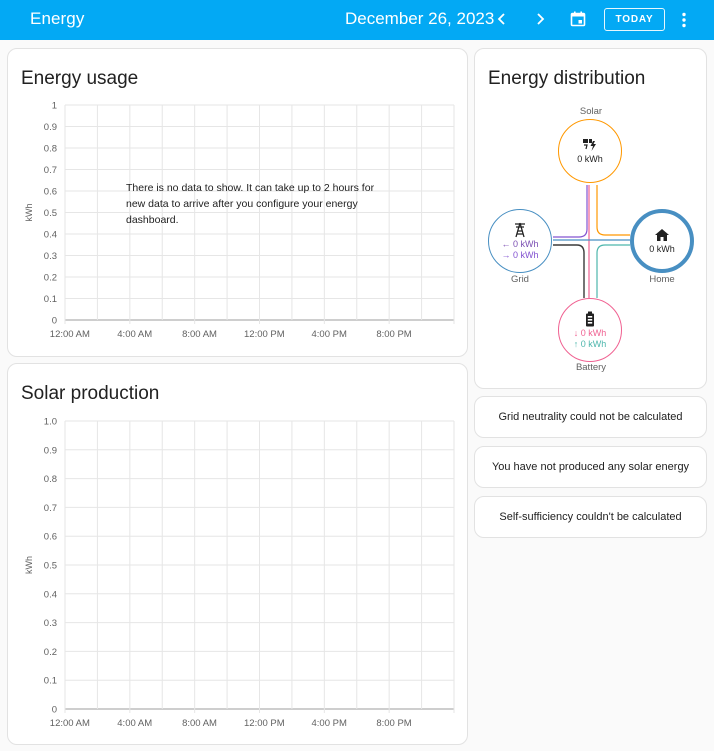 Image resolution: width=714 pixels, height=751 pixels. I want to click on battery-in-value: ↓ 0 kWh, so click(590, 332).